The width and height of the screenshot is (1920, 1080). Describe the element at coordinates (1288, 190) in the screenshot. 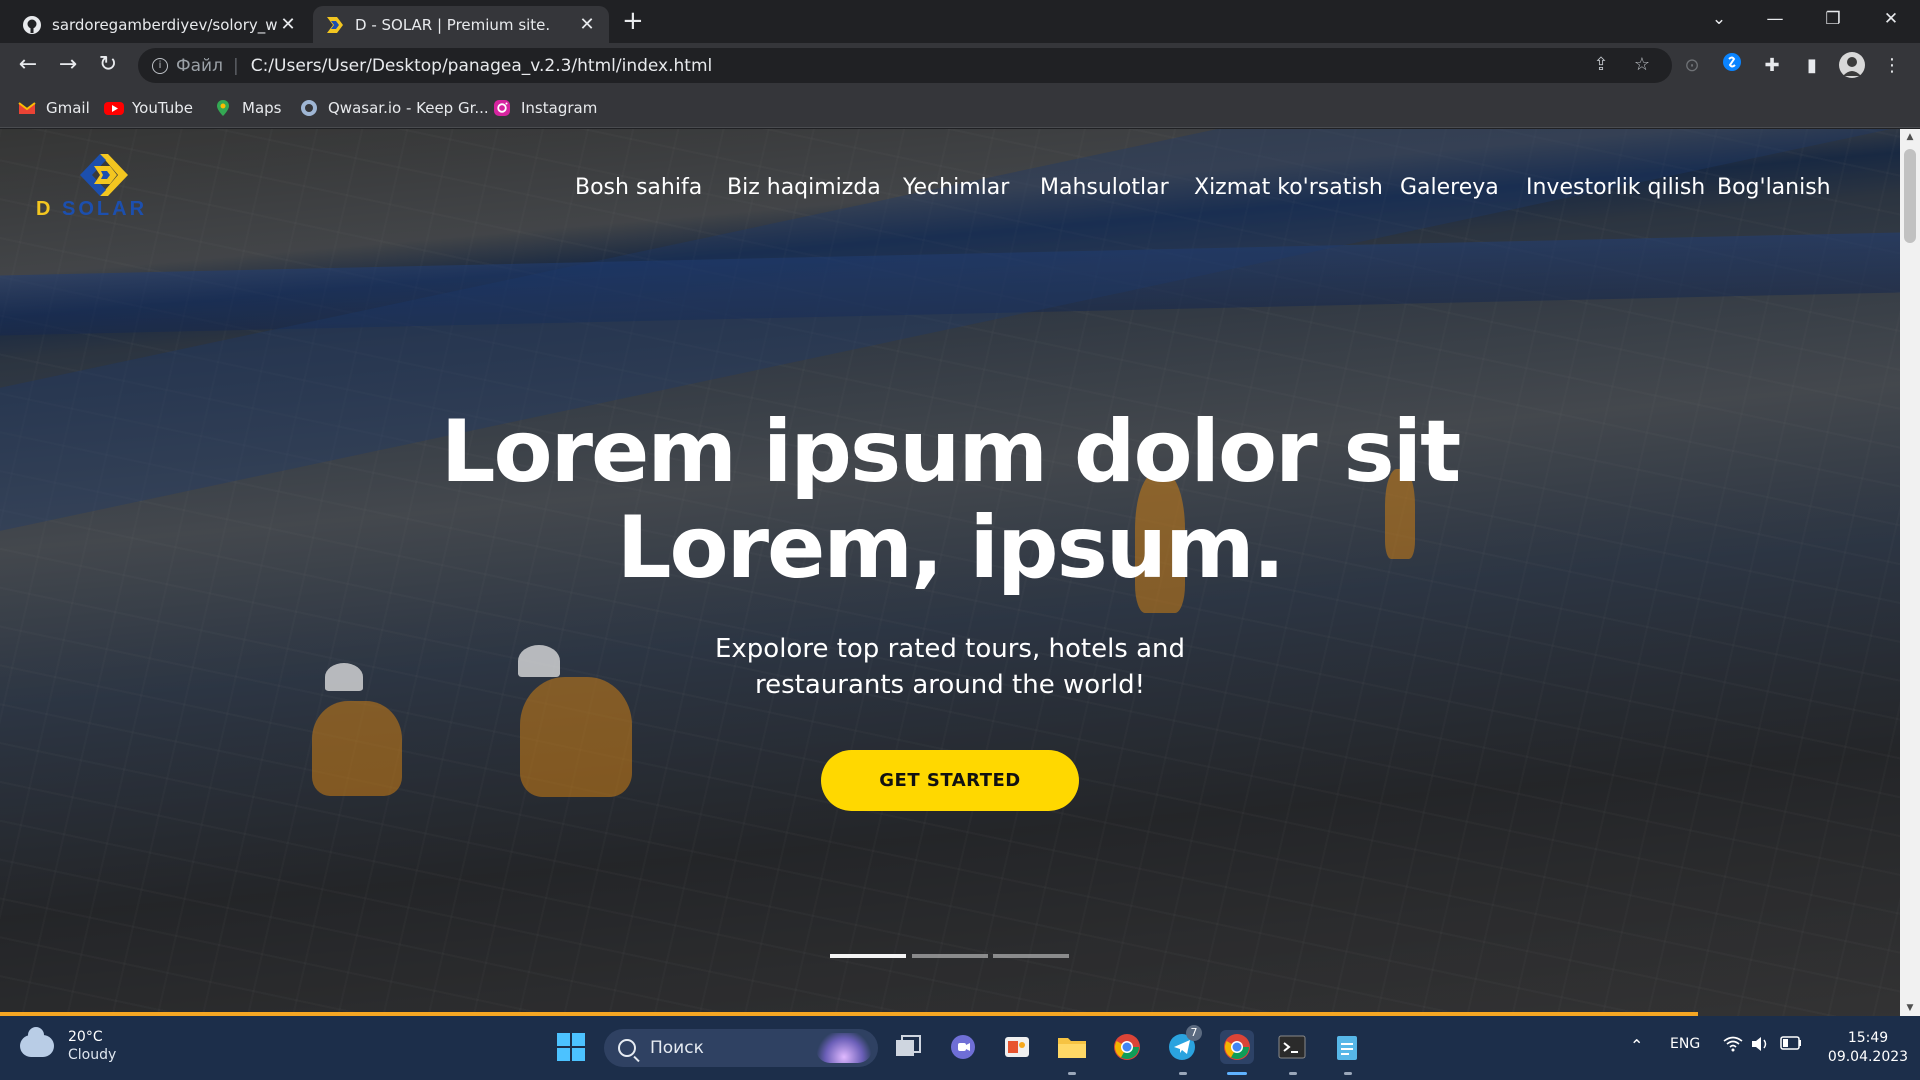

I see `nav-xizmat-korsatish: Xizmat ko'rsatish` at that location.